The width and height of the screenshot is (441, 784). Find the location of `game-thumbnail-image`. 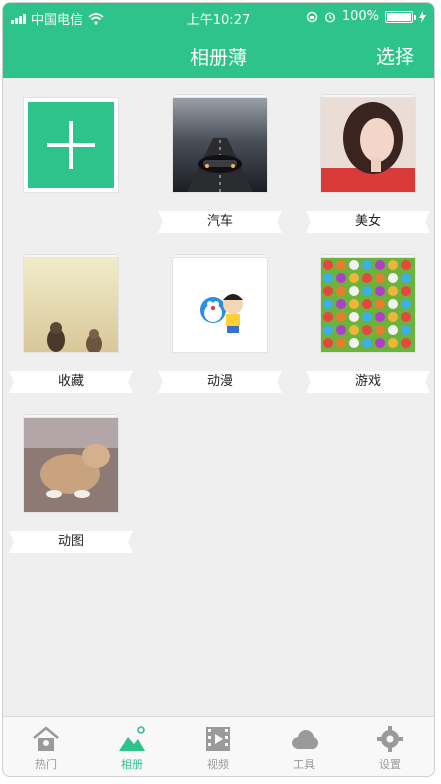

game-thumbnail-image is located at coordinates (368, 305).